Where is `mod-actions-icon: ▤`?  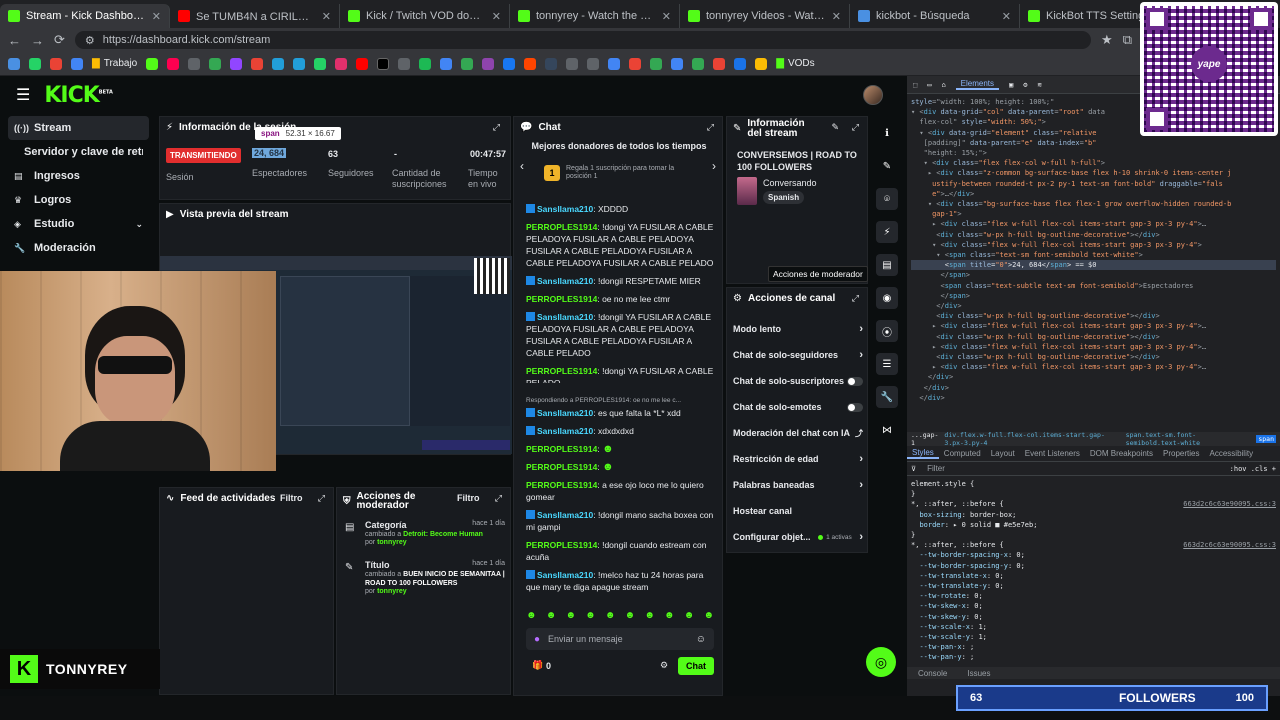 mod-actions-icon: ▤ is located at coordinates (887, 265).